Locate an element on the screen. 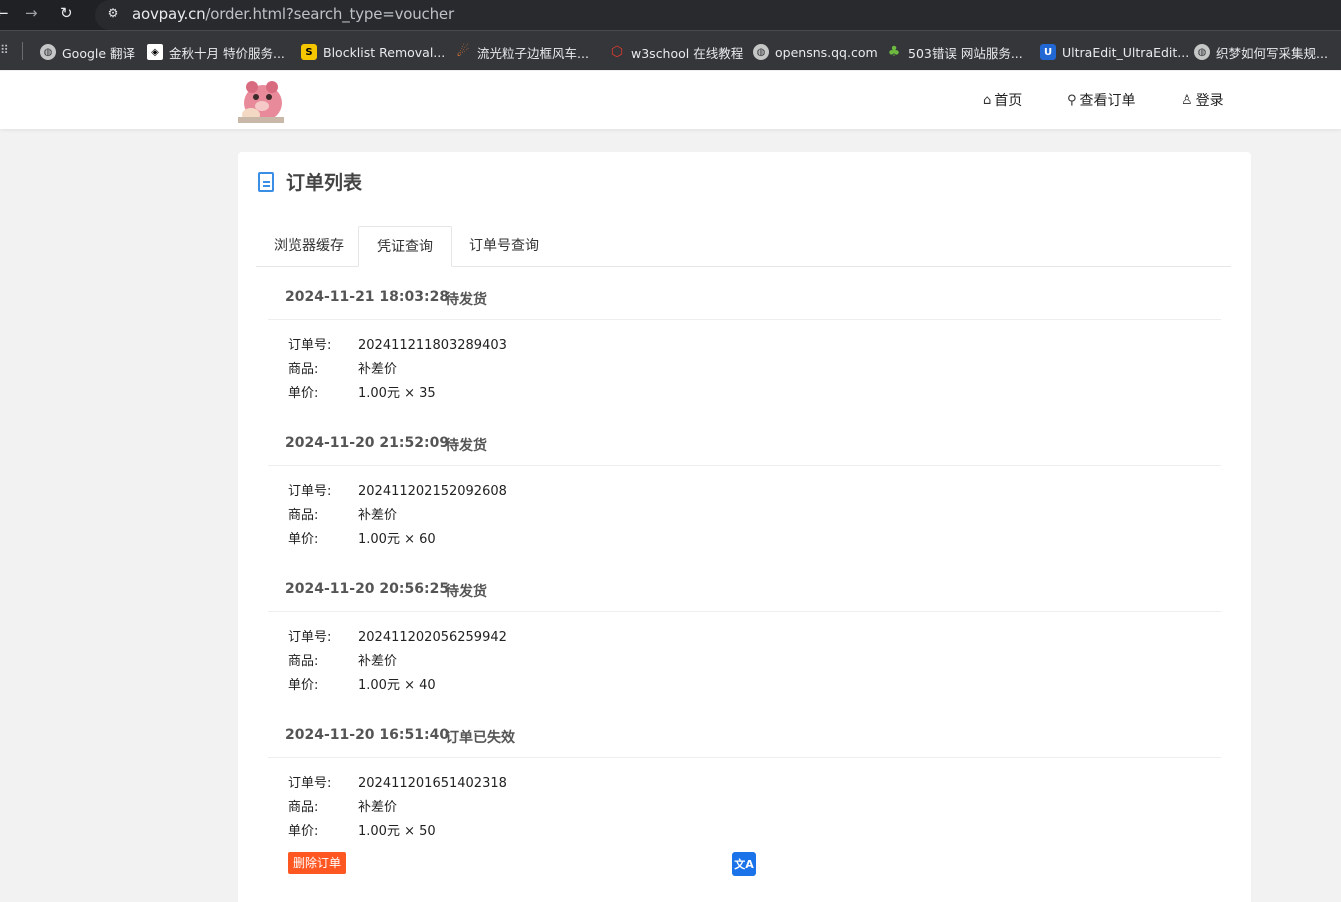 The height and width of the screenshot is (902, 1341). price-row: 单价: 1.00元 × 35 is located at coordinates (362, 391).